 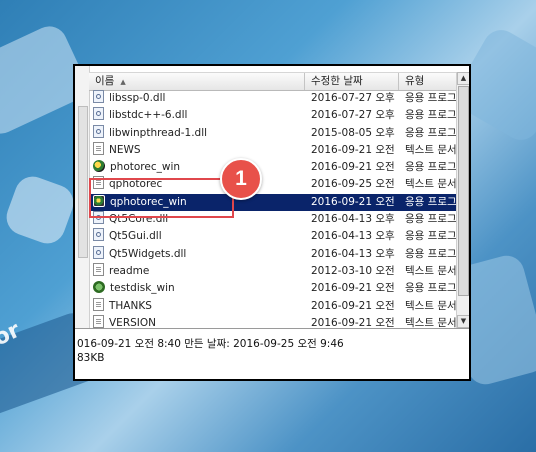 I want to click on file-name: libstdc++-6.dll, so click(x=148, y=115).